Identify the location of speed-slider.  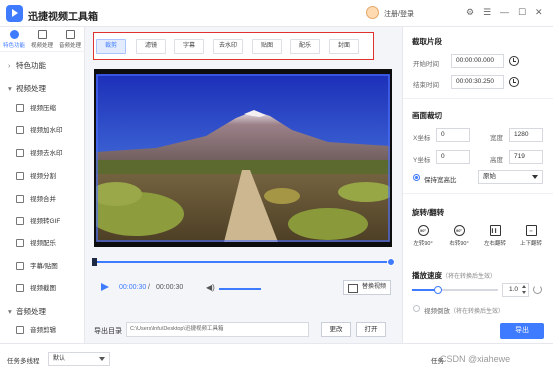
(455, 290).